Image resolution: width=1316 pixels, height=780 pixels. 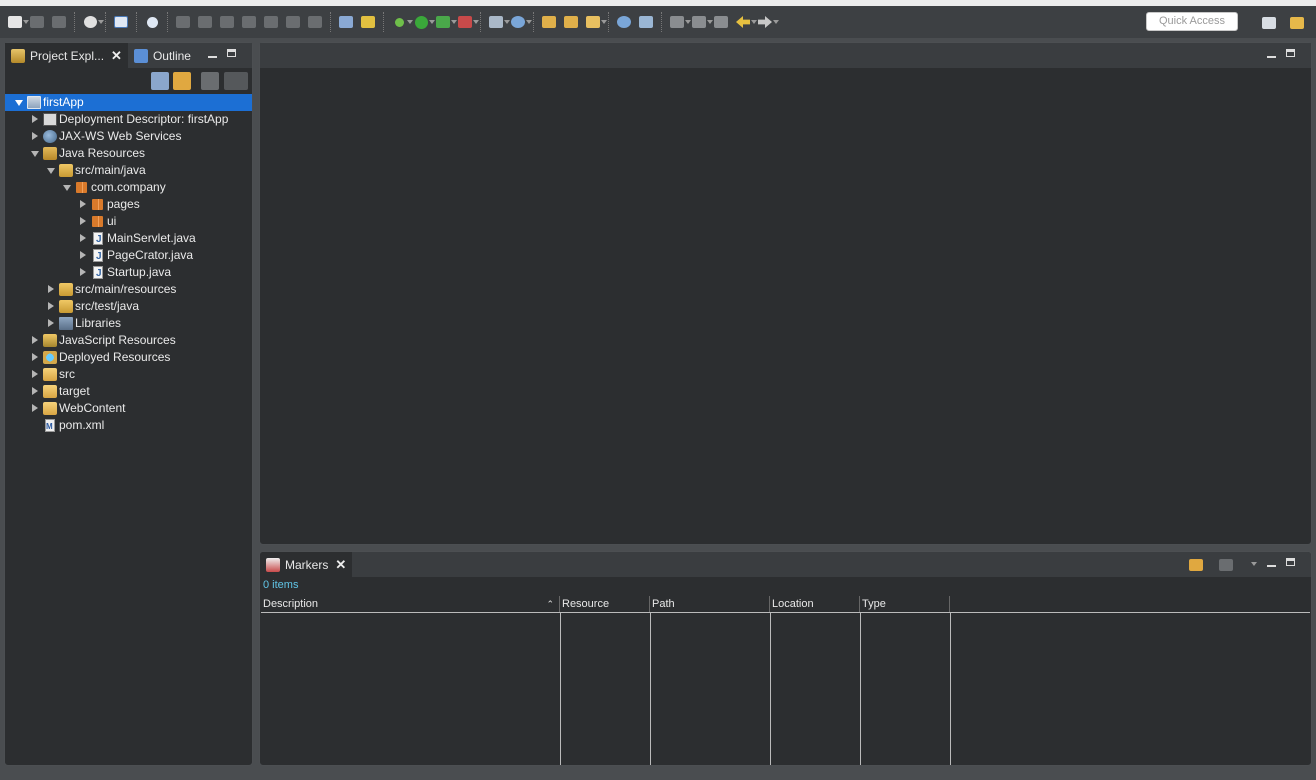 What do you see at coordinates (306, 564) in the screenshot?
I see `tab-markers: Markers ✕` at bounding box center [306, 564].